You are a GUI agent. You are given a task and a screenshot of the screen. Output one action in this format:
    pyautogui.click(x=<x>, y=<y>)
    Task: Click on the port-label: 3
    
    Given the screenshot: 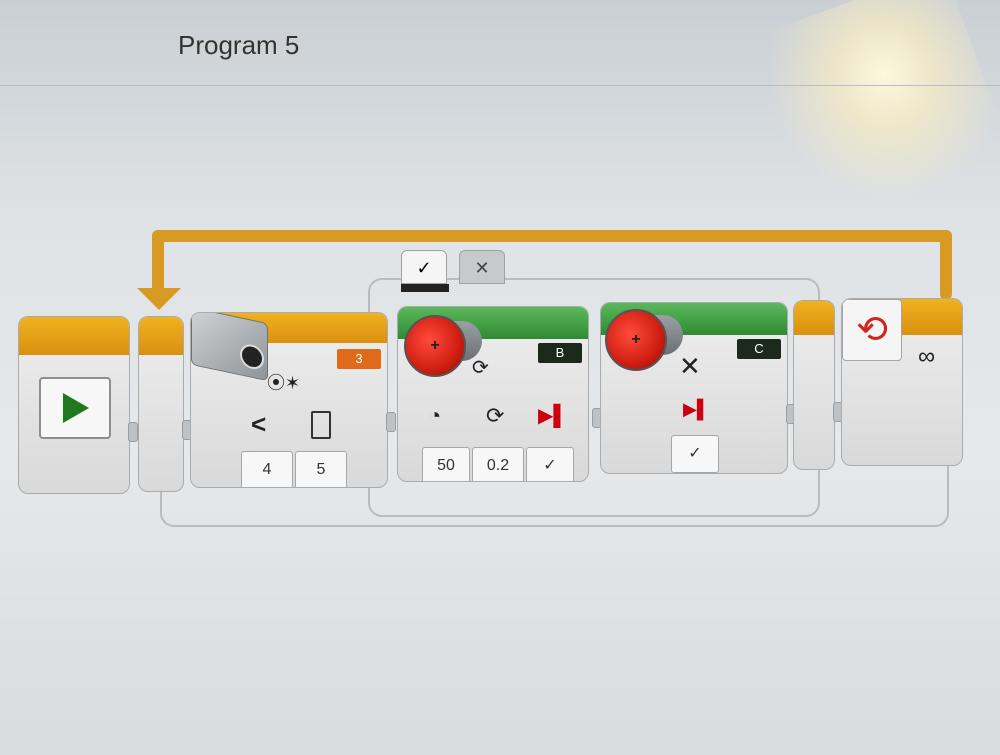 What is the action you would take?
    pyautogui.click(x=359, y=359)
    